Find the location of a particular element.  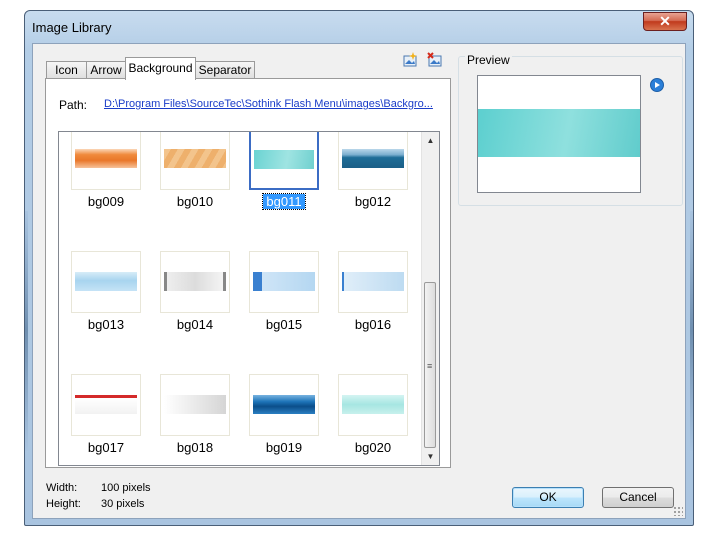

preview-box is located at coordinates (559, 134).